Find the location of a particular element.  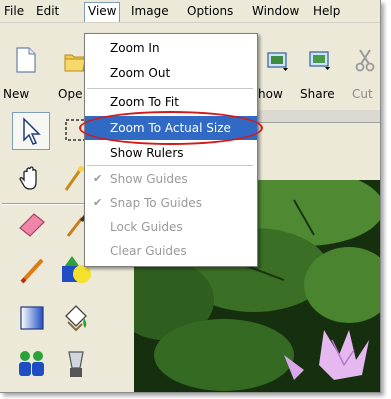

eraser-icon is located at coordinates (32, 225).